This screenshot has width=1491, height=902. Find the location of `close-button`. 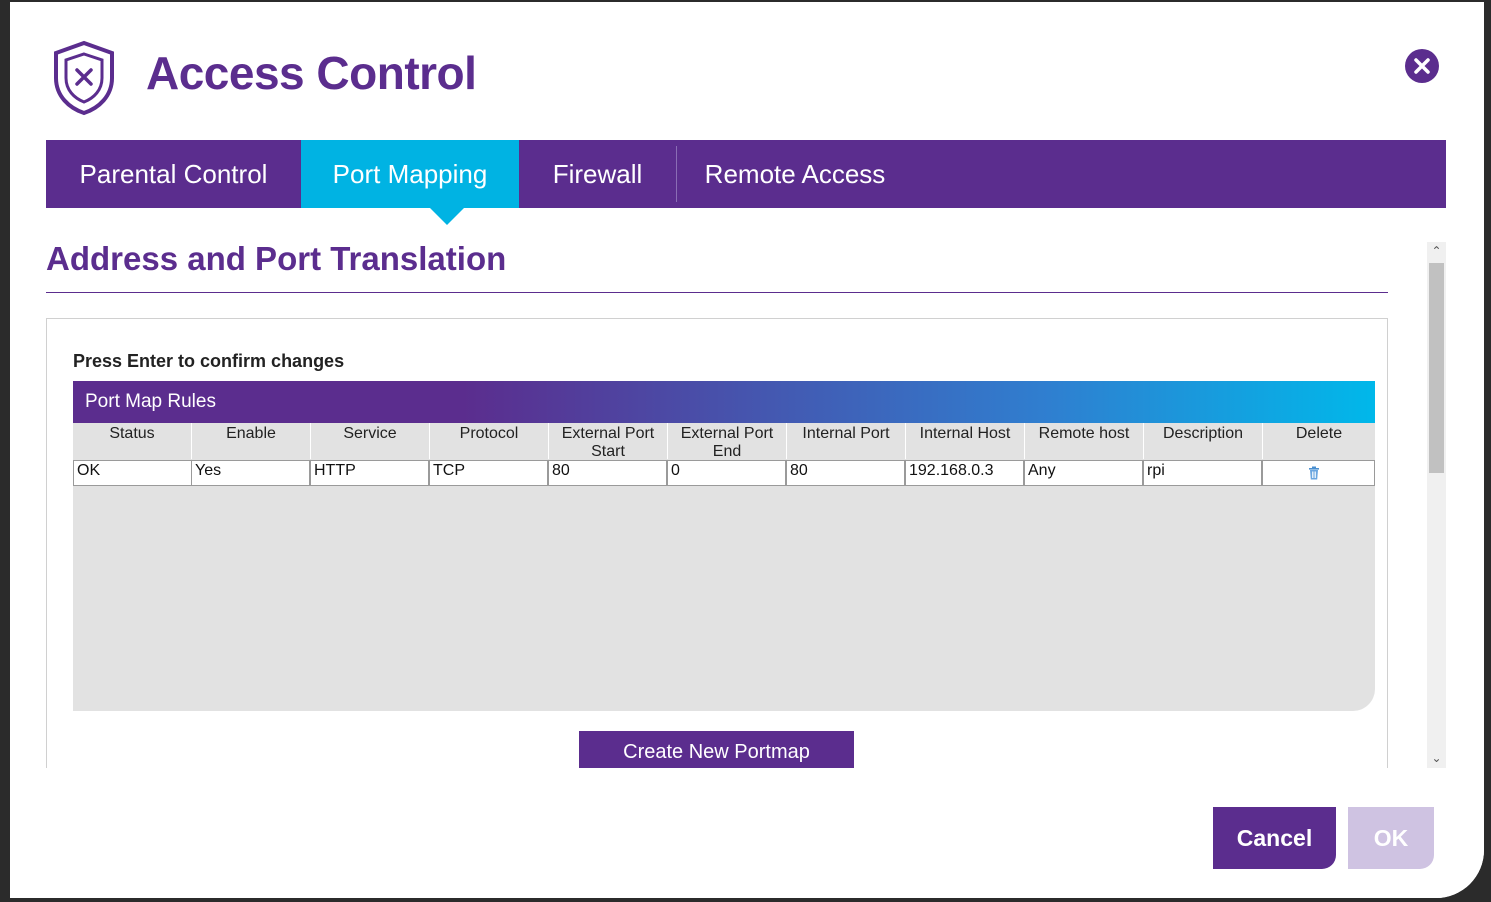

close-button is located at coordinates (1422, 66).